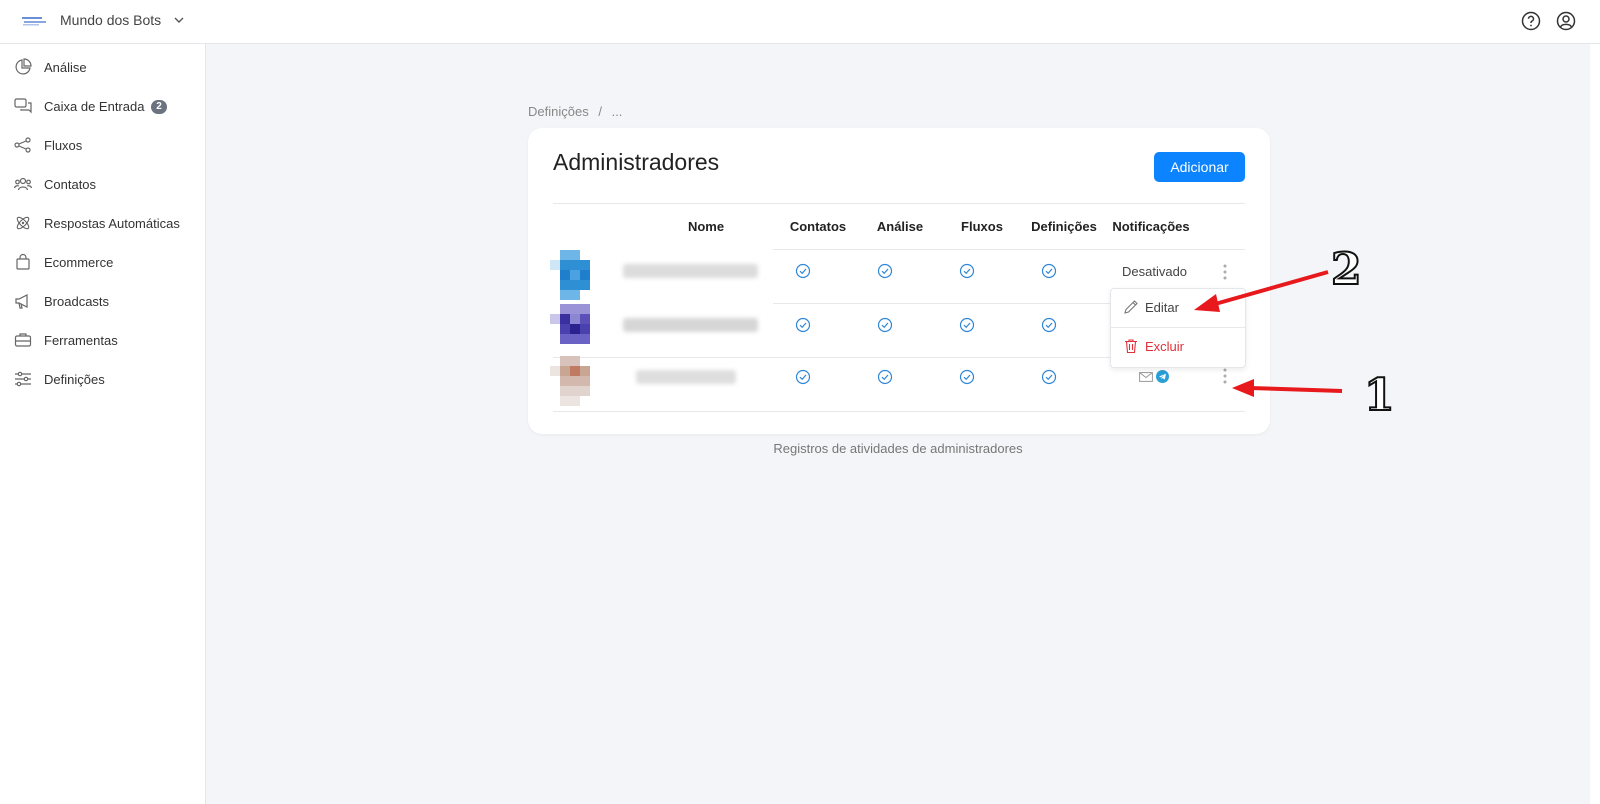 This screenshot has width=1600, height=804. I want to click on notifications-status: Desativado, so click(1155, 271).